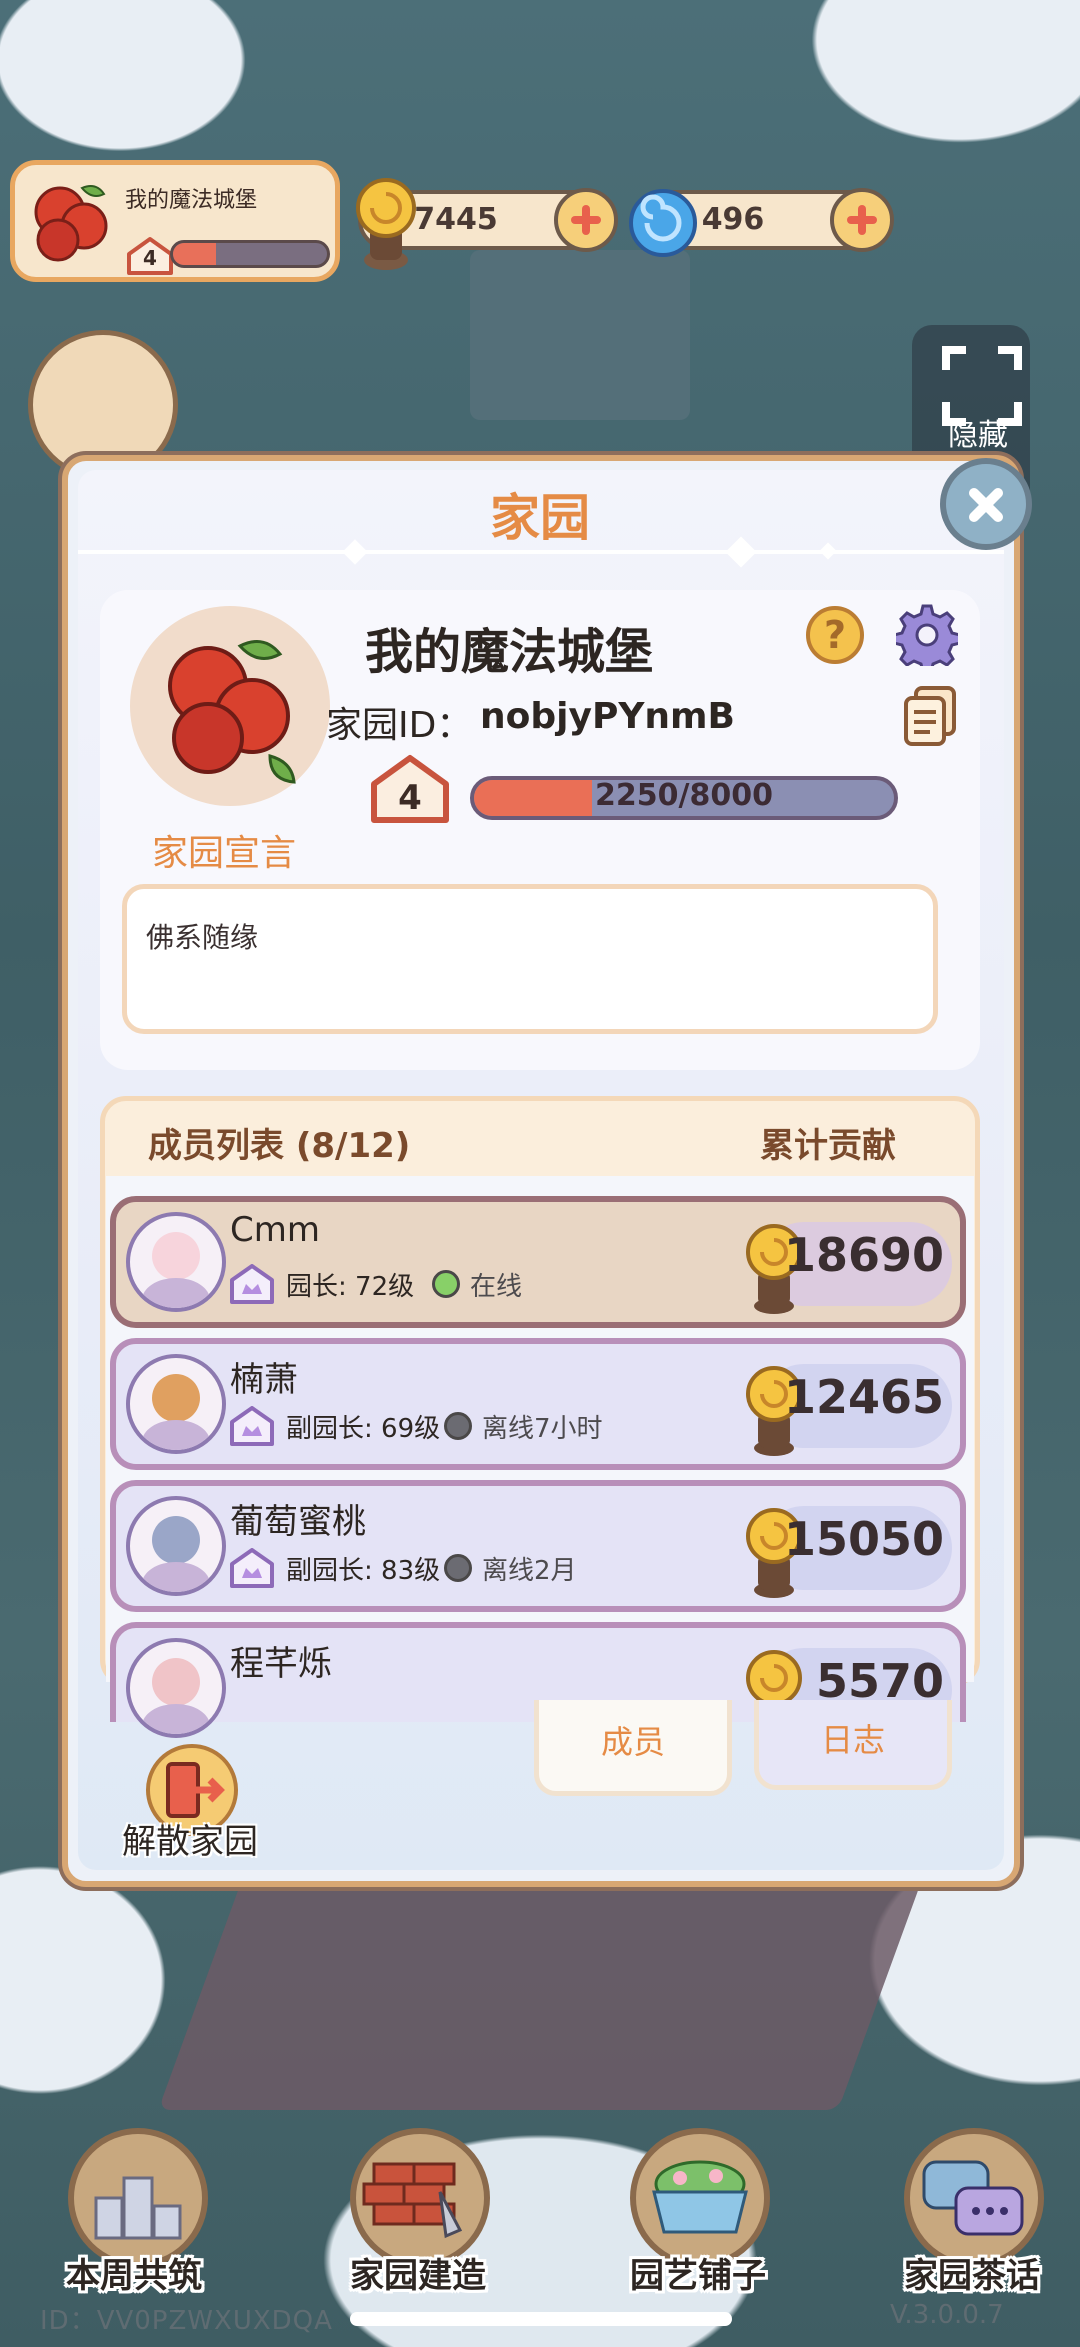 The height and width of the screenshot is (2347, 1080). What do you see at coordinates (930, 717) in the screenshot?
I see `copy-icon` at bounding box center [930, 717].